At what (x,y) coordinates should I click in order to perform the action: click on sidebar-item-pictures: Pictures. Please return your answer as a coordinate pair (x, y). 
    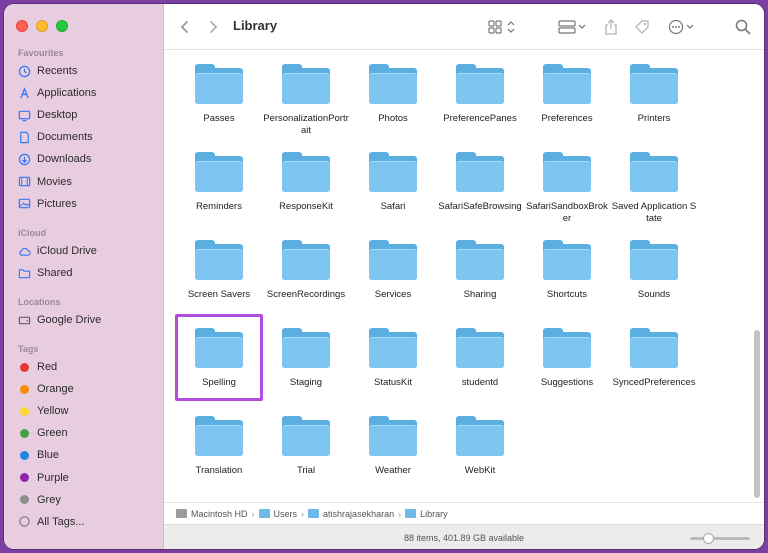
    Looking at the image, I should click on (88, 204).